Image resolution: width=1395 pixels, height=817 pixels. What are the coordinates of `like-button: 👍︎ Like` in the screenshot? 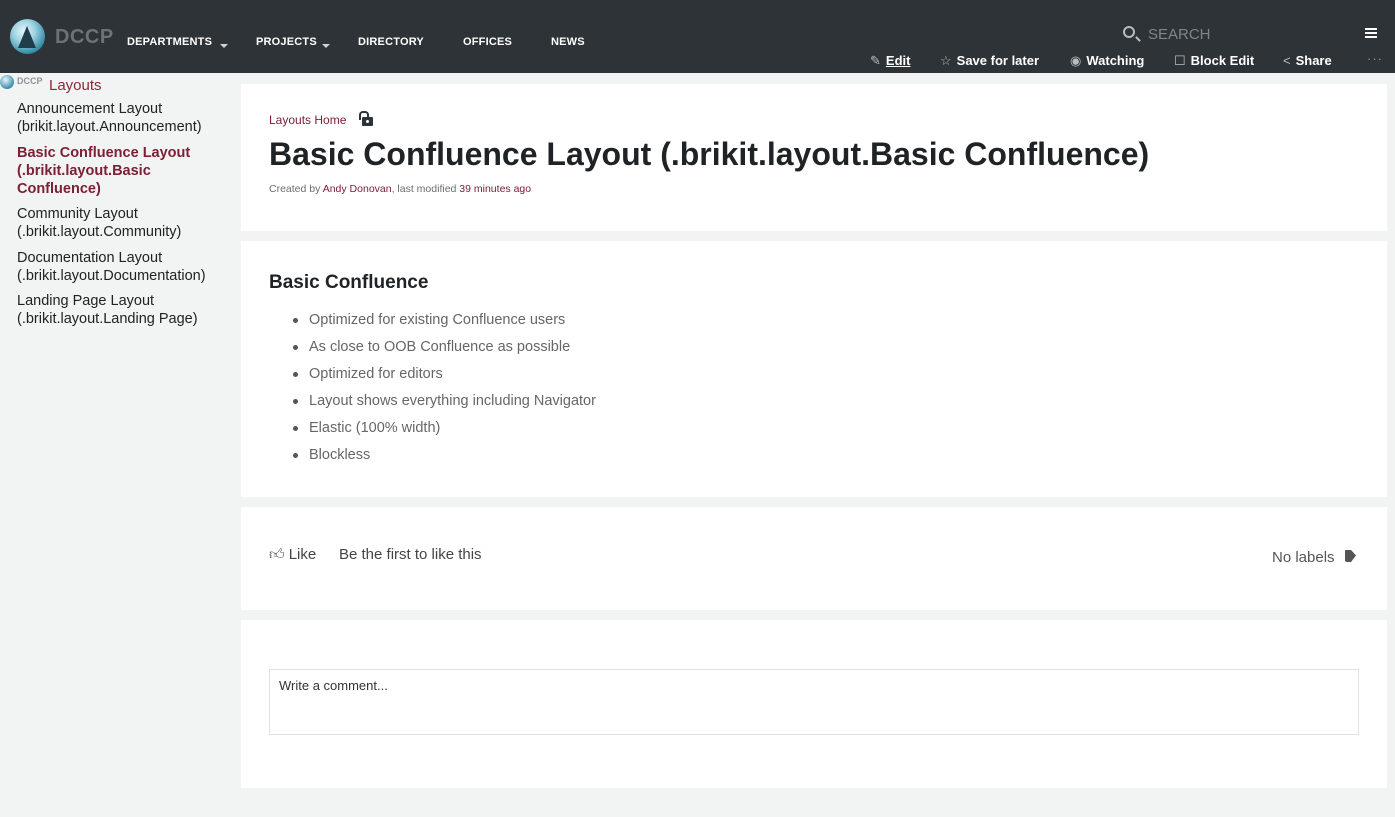 It's located at (292, 555).